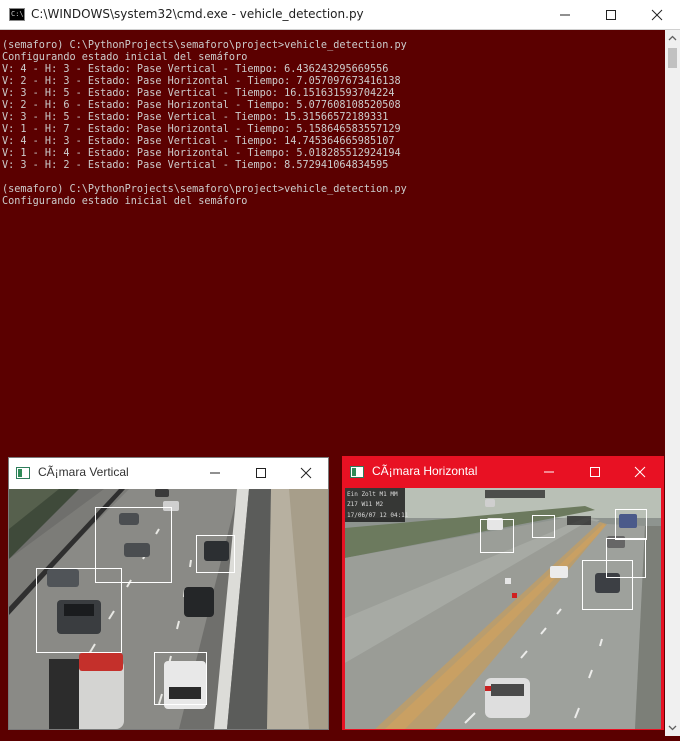  I want to click on scroll-down-button, so click(672, 727).